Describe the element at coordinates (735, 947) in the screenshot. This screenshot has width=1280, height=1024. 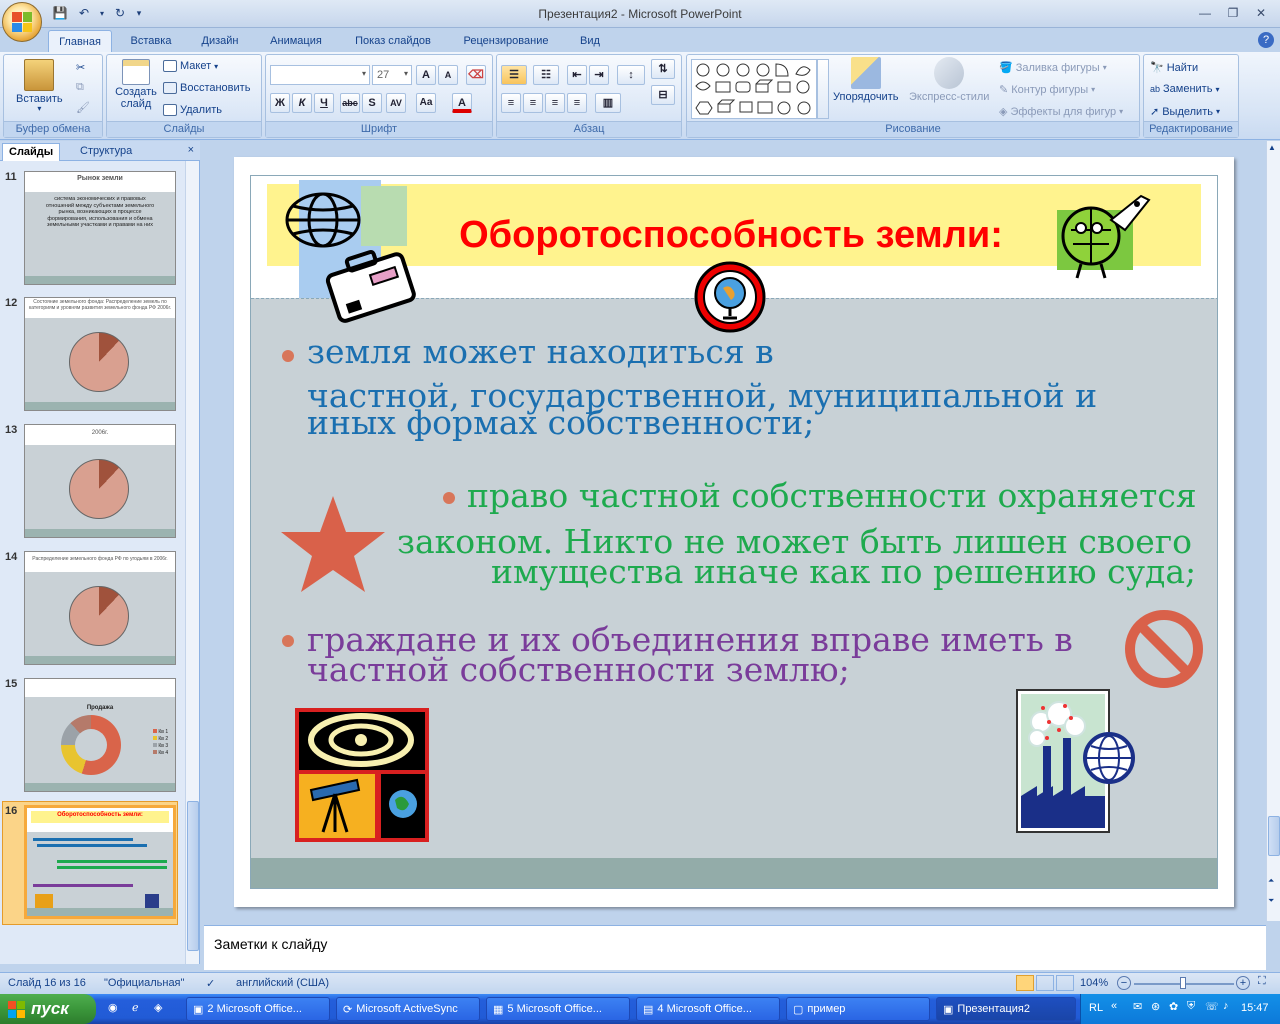
I see `notes-pane: Заметки к слайду` at that location.